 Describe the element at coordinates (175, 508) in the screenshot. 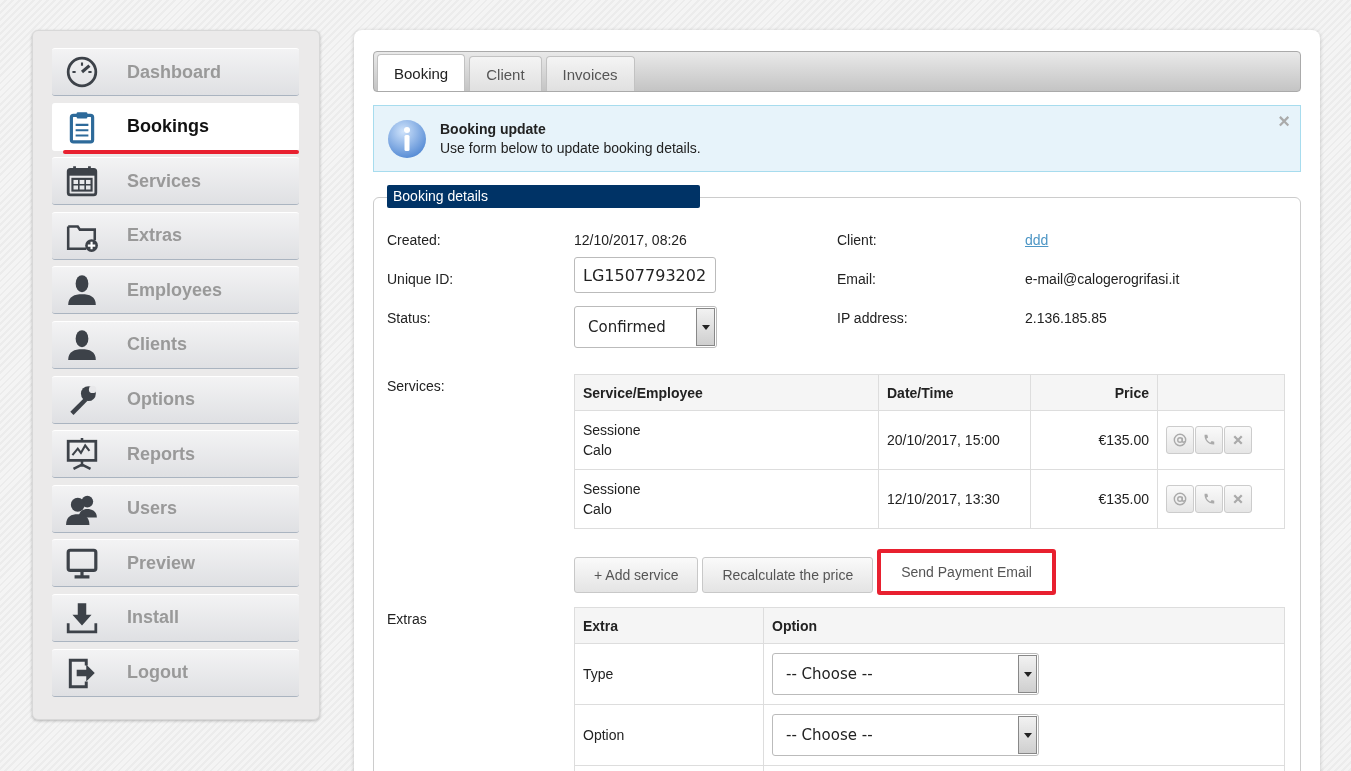

I see `sidebar-item: Users` at that location.